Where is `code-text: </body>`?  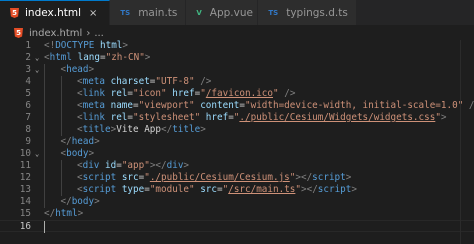
code-text: </body> is located at coordinates (80, 201).